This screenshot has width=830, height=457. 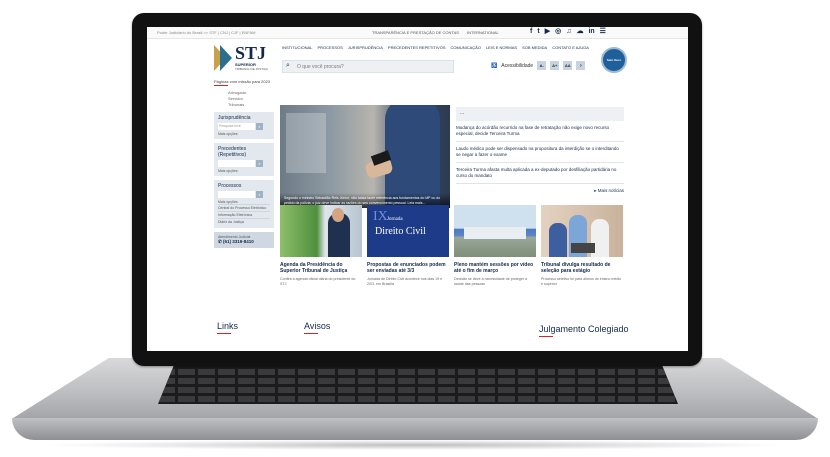 I want to click on nav-item-leis-normas: LEIS E NORMAS, so click(x=501, y=47).